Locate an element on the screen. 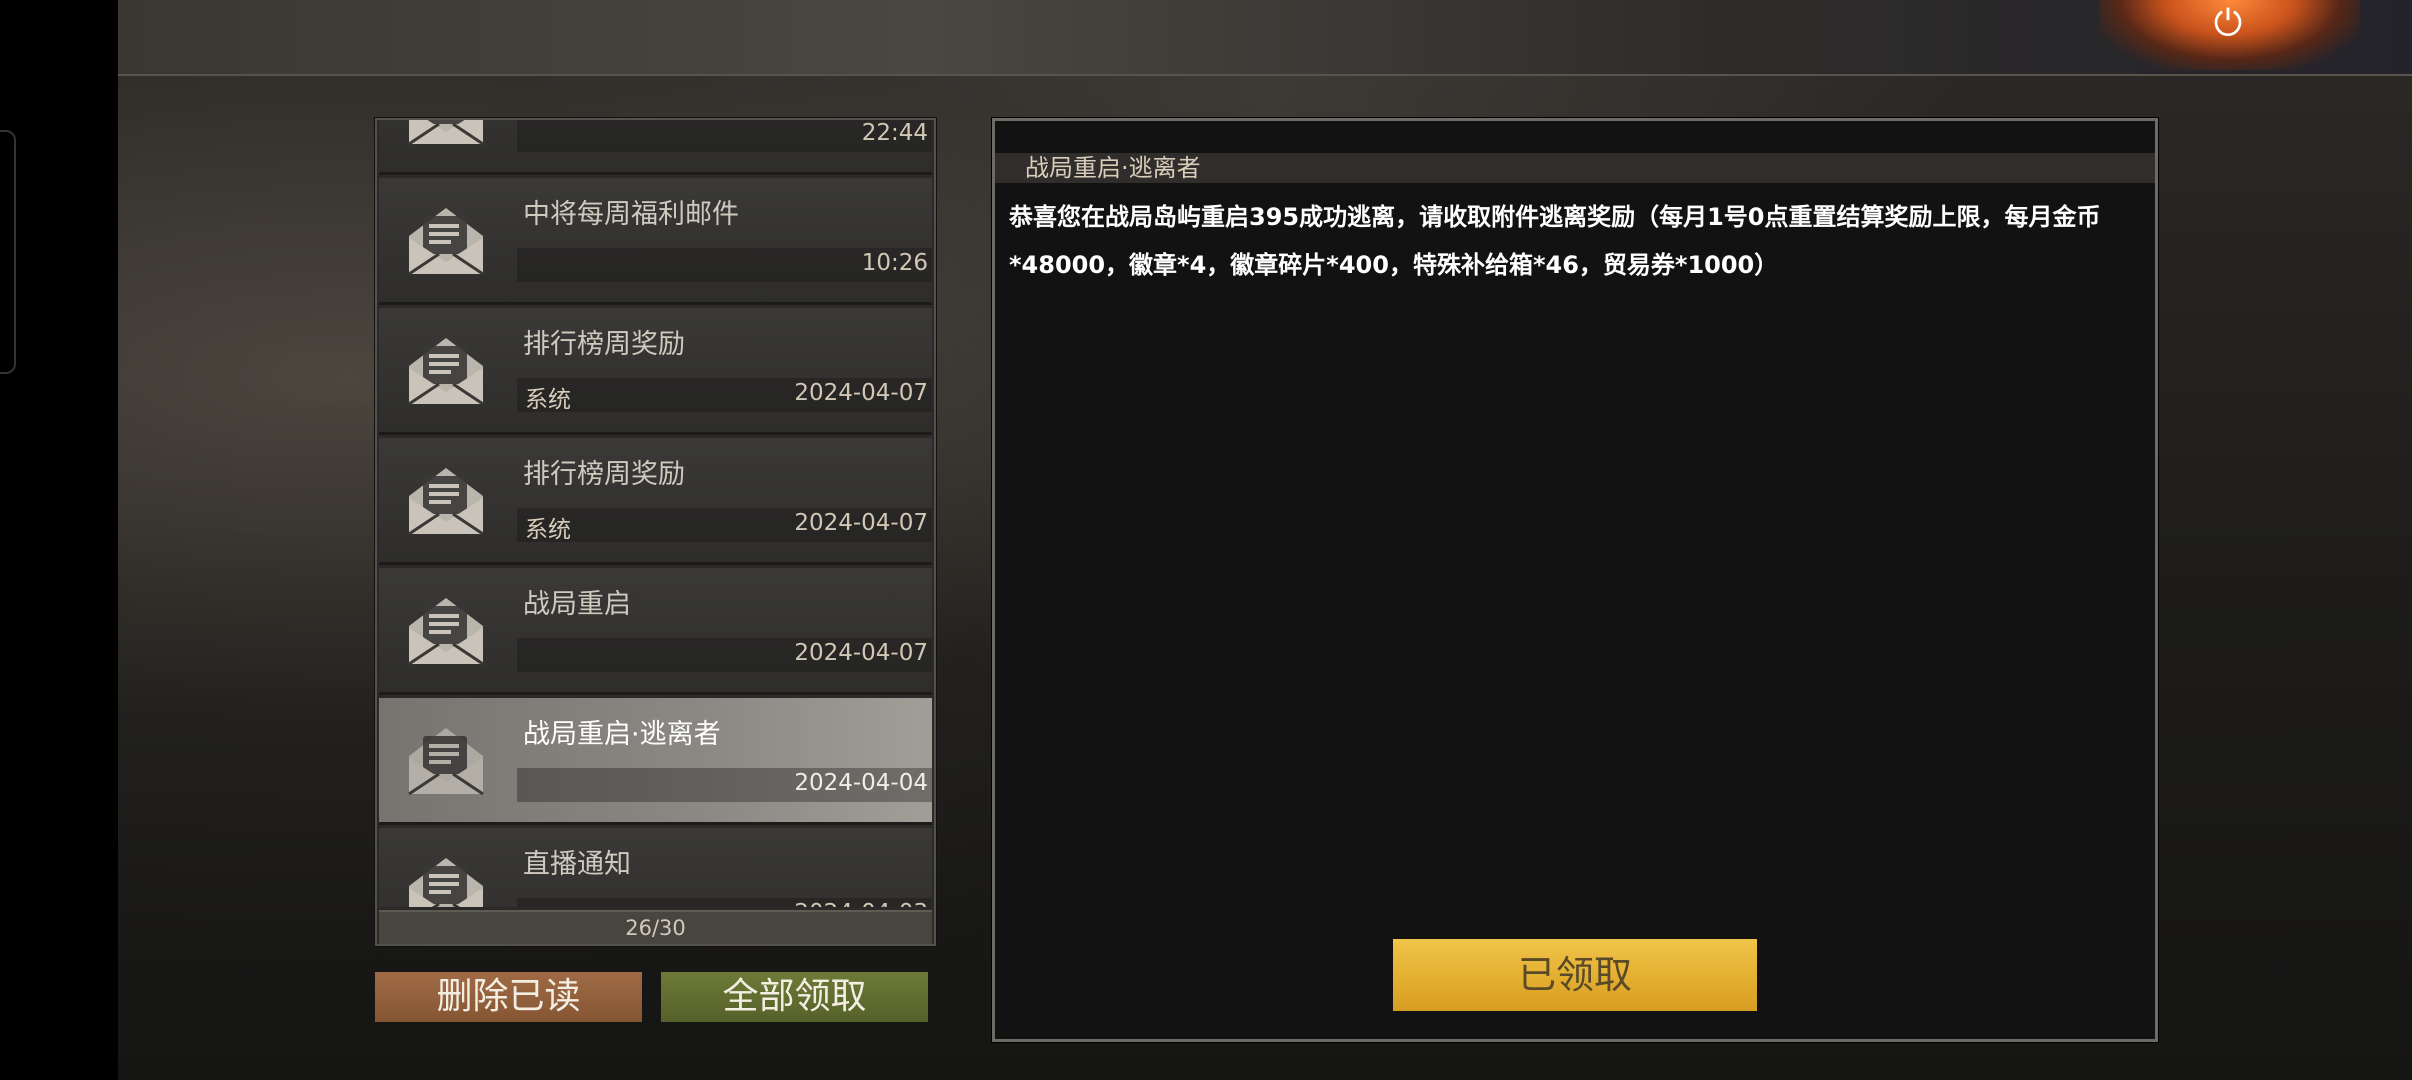 This screenshot has height=1080, width=2412. mail-item-date: 2024-04-04 is located at coordinates (861, 783).